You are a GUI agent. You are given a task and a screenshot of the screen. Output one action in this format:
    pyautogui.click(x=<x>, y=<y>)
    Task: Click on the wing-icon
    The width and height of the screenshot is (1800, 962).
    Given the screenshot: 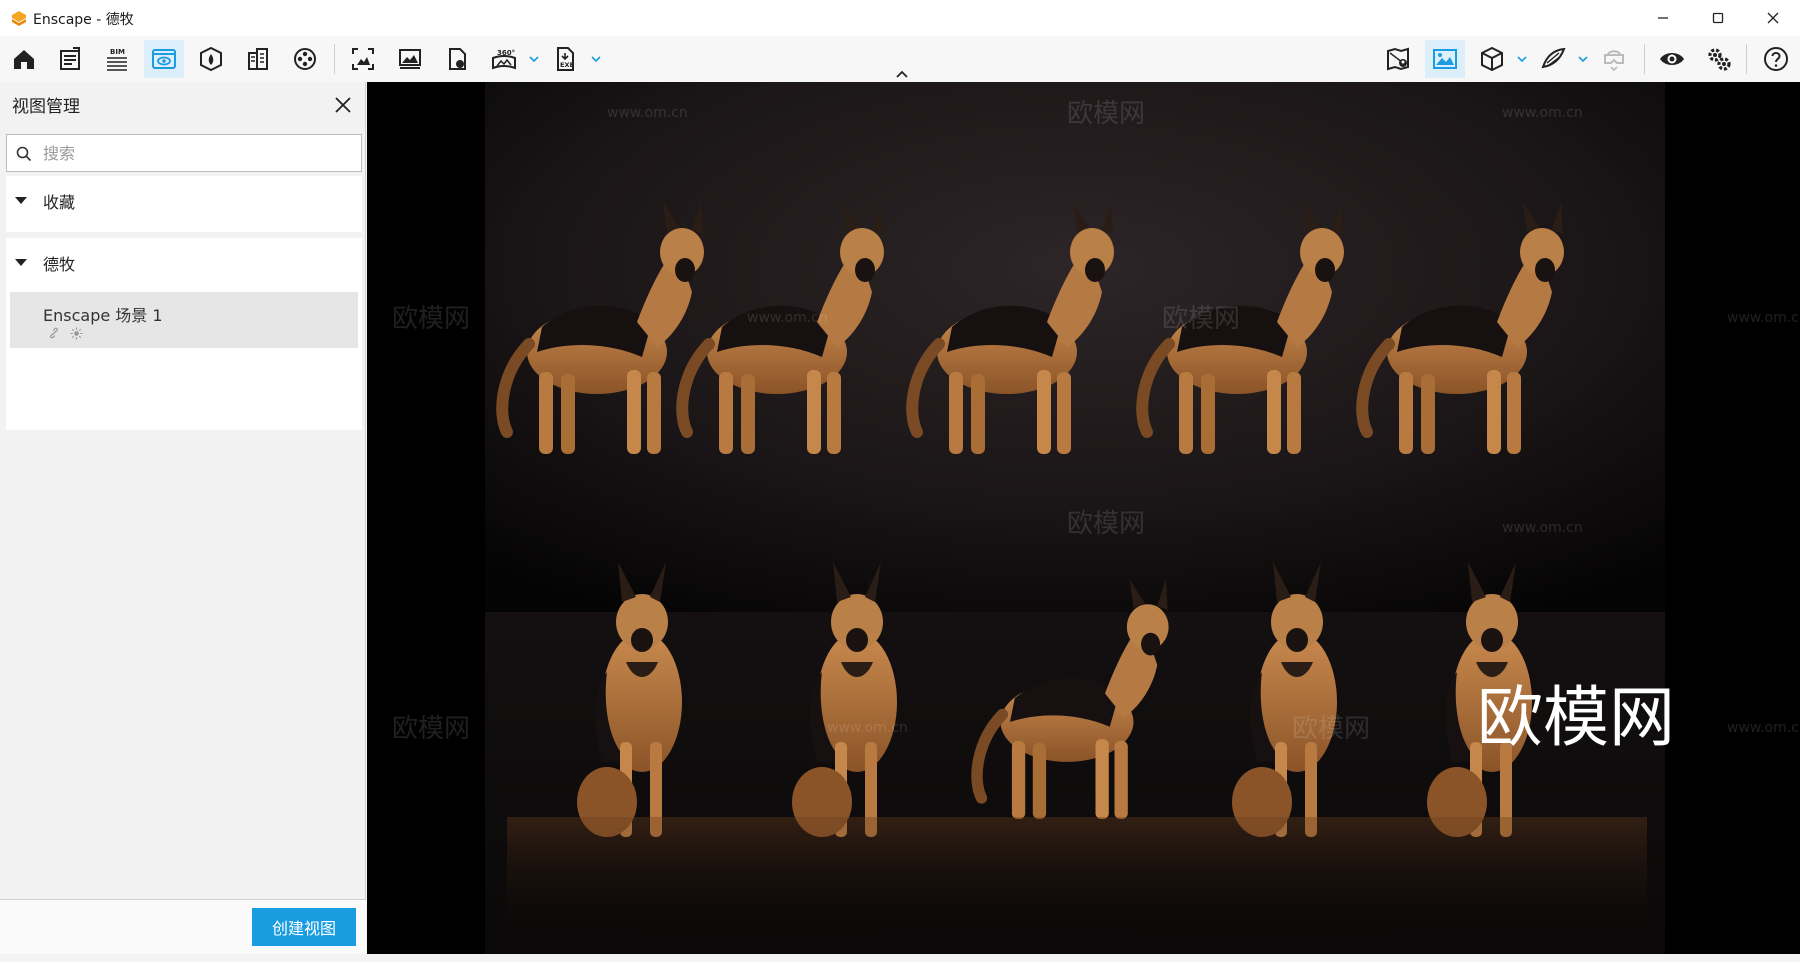 What is the action you would take?
    pyautogui.click(x=1553, y=58)
    